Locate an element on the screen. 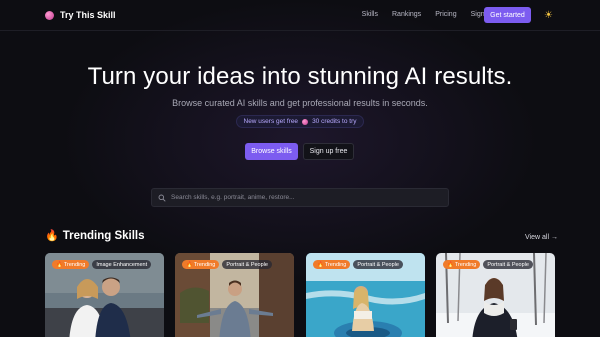  section-title: Trending Skills is located at coordinates (103, 235).